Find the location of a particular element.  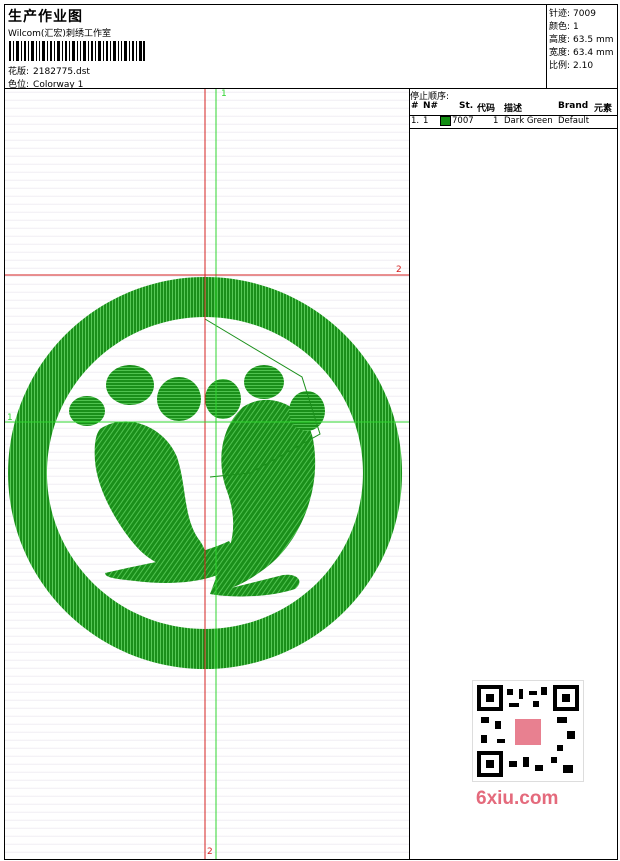

design-file-label: 花版: is located at coordinates (19, 72).